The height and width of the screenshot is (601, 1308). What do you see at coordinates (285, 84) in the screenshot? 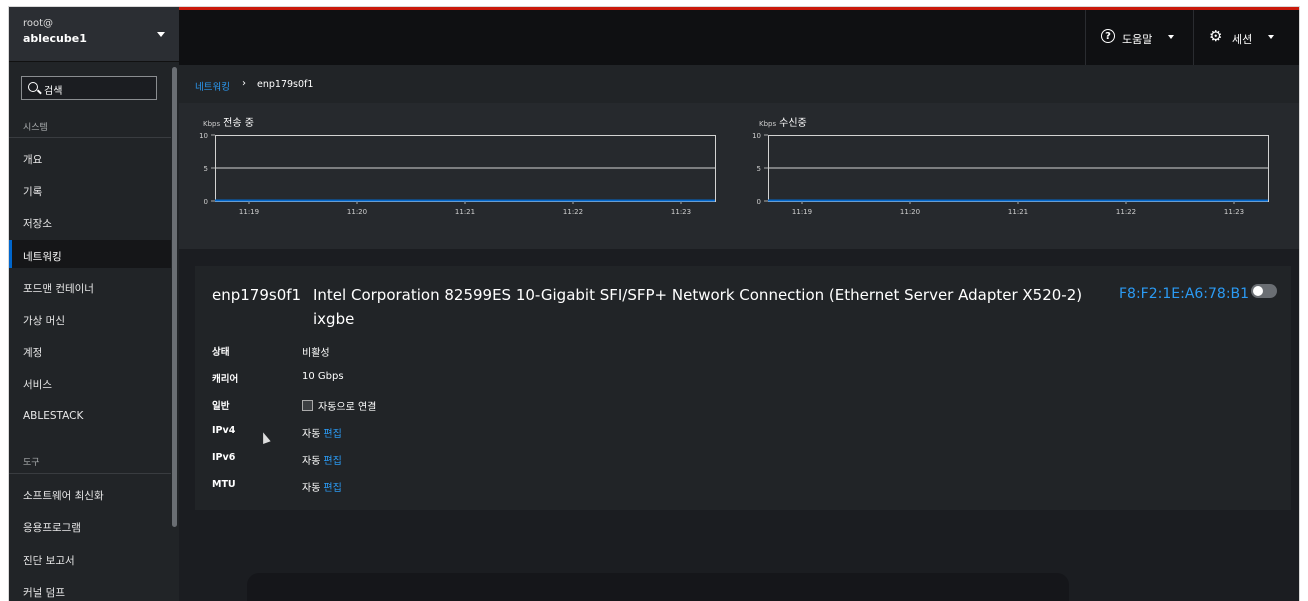
I see `breadcrumb-current: enp179s0f1` at bounding box center [285, 84].